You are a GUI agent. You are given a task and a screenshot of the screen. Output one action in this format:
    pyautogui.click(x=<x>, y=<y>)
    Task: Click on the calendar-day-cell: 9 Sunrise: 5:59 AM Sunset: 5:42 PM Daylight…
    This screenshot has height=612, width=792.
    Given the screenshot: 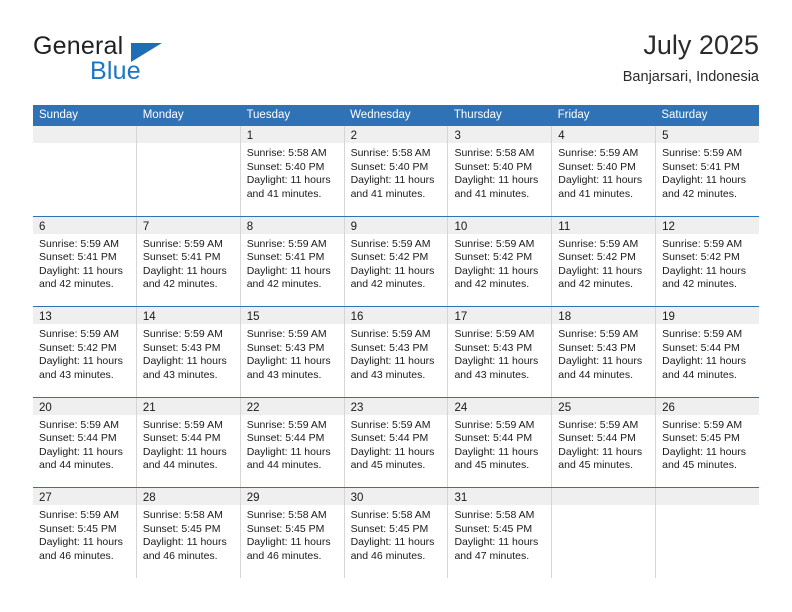 What is the action you would take?
    pyautogui.click(x=396, y=261)
    